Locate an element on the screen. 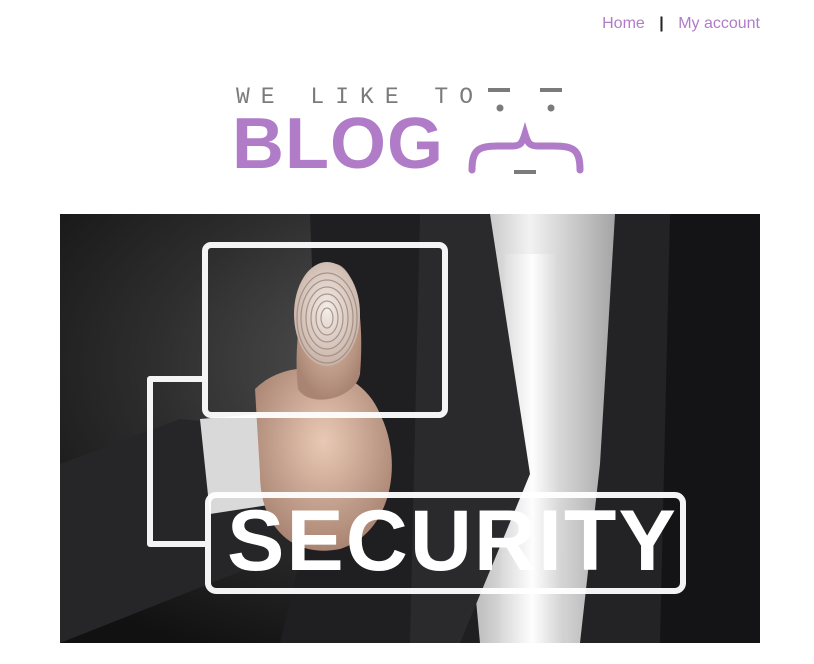 The height and width of the screenshot is (664, 814). site-logo: WE LIKE TO BLOG is located at coordinates (412, 134).